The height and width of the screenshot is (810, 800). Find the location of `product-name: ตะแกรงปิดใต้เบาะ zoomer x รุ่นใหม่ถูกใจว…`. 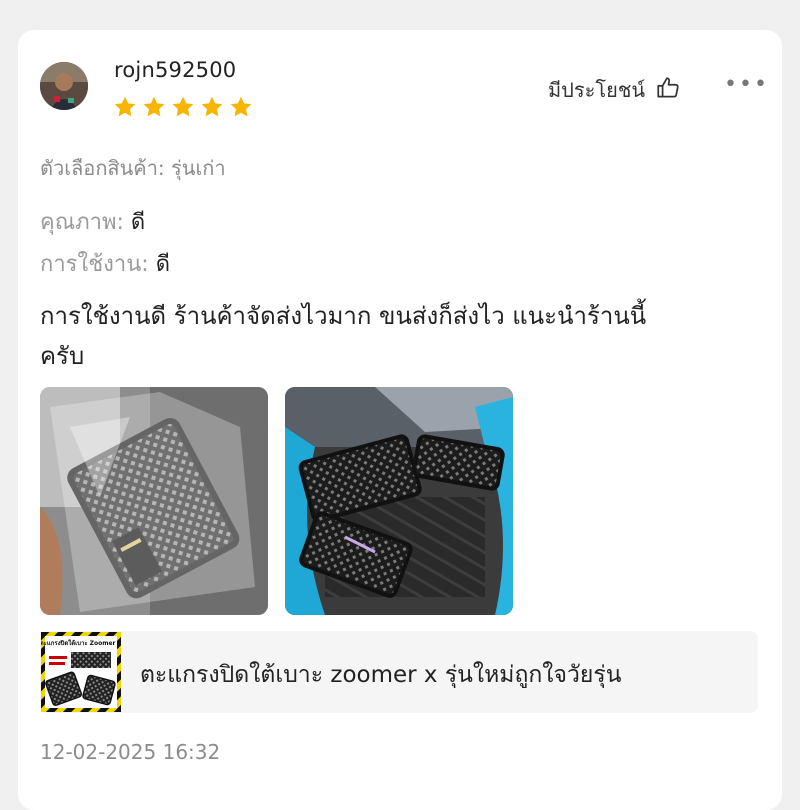

product-name: ตะแกรงปิดใต้เบาะ zoomer x รุ่นใหม่ถูกใจว… is located at coordinates (381, 675).